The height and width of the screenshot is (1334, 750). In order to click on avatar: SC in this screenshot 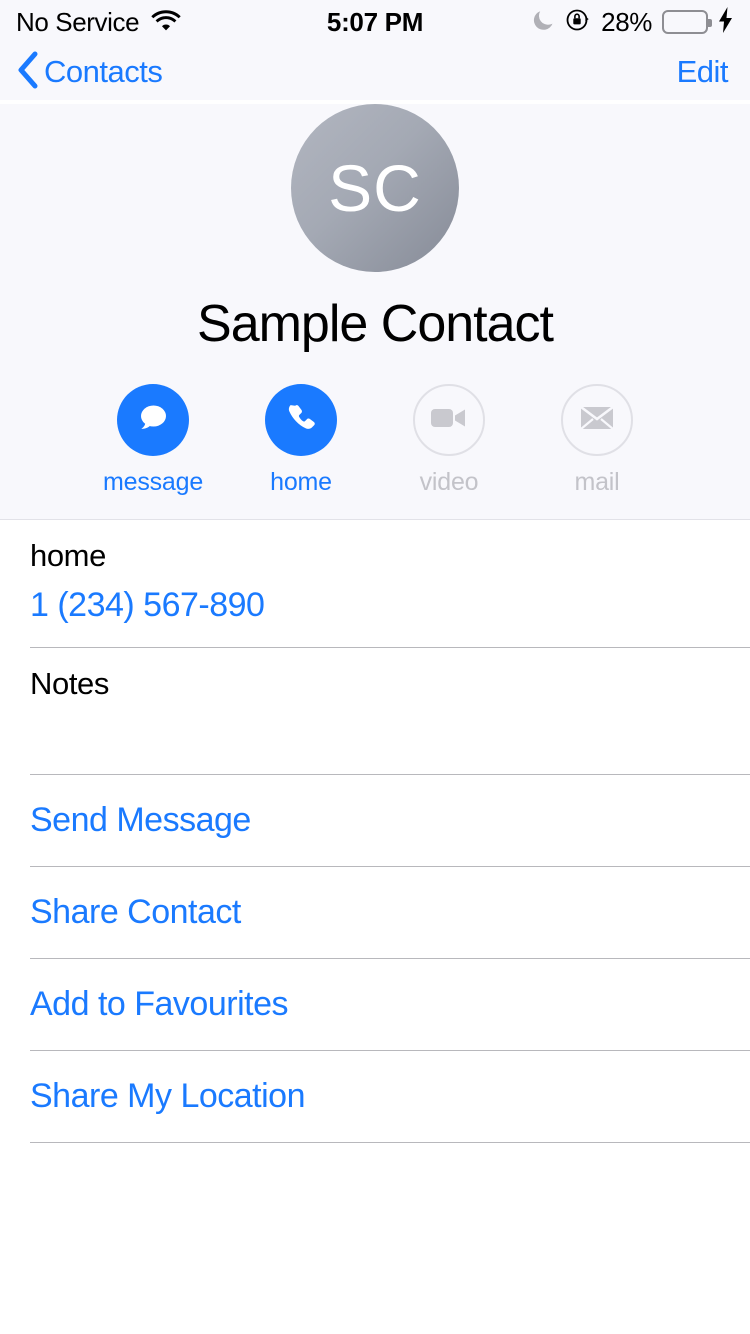, I will do `click(375, 188)`.